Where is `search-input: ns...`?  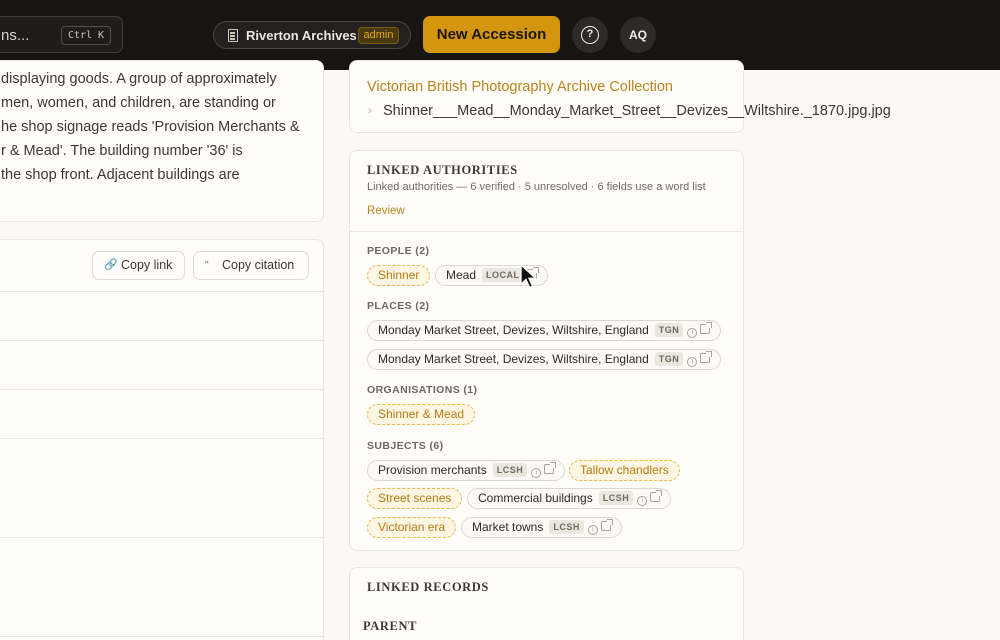
search-input: ns... is located at coordinates (15, 35).